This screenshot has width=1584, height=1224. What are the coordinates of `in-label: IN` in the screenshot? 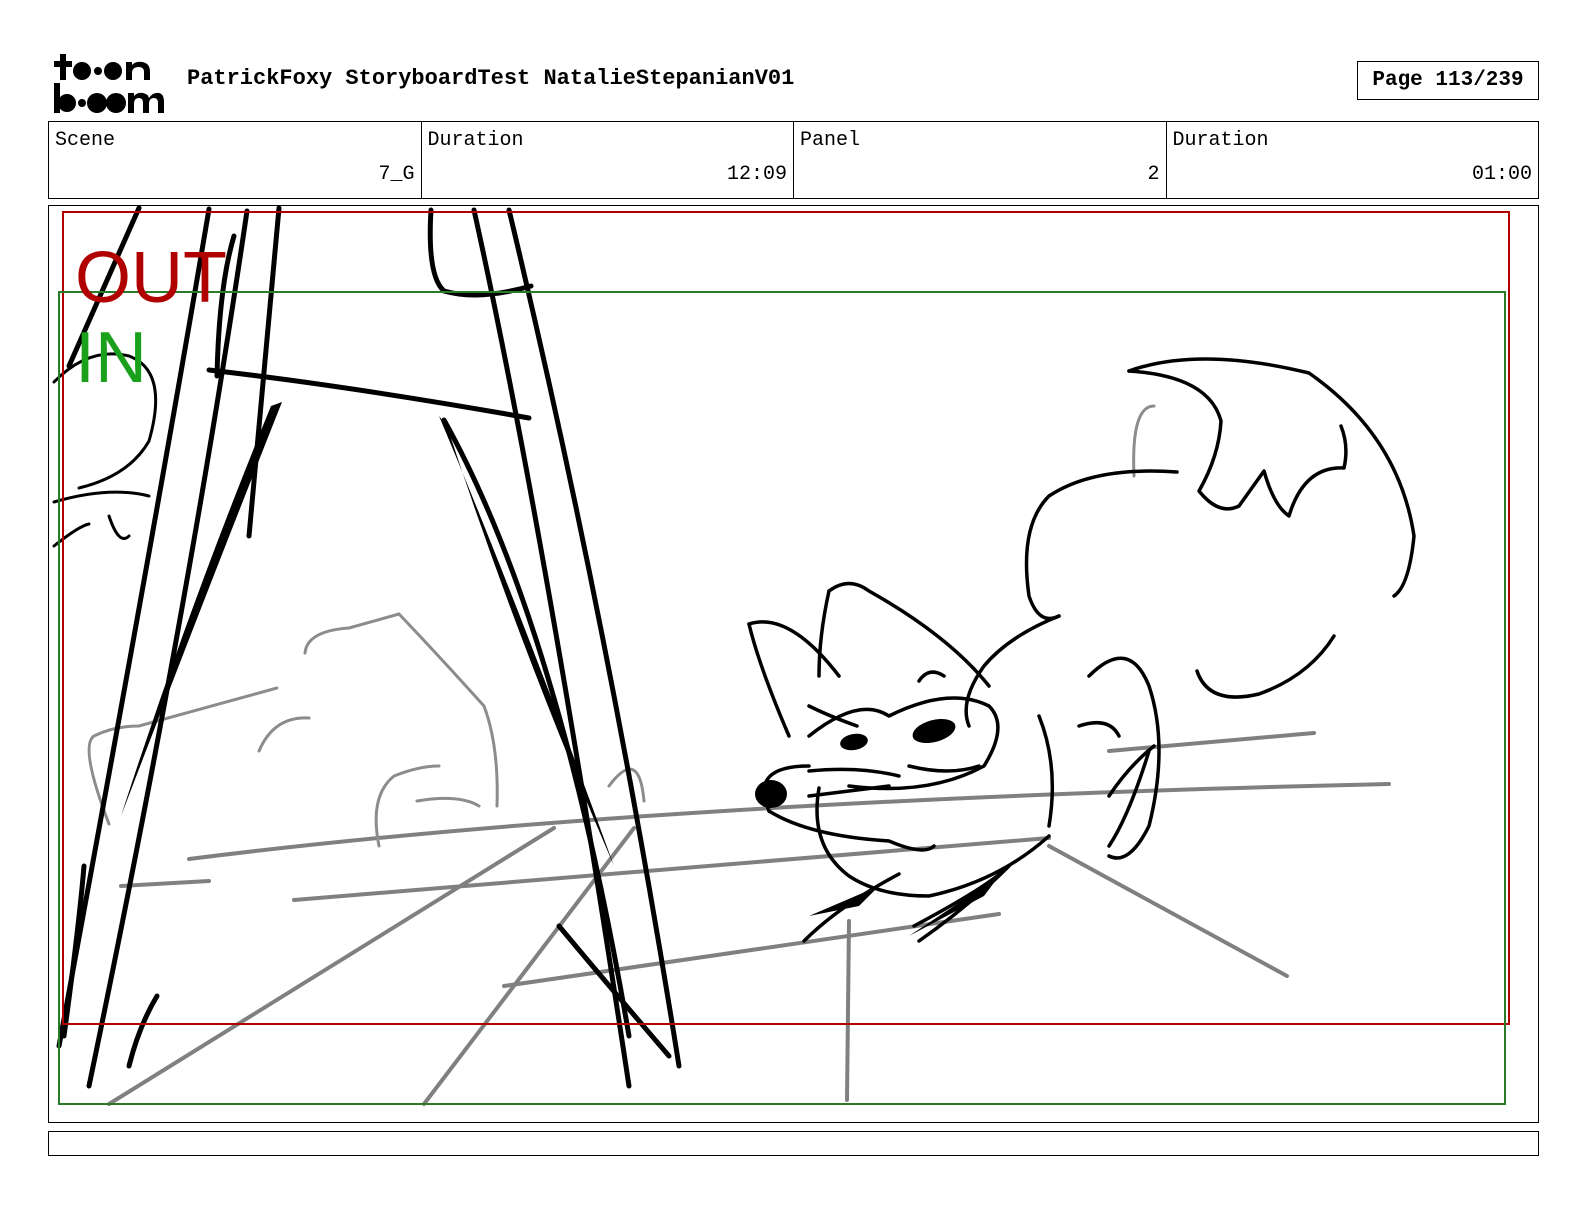 It's located at (111, 358).